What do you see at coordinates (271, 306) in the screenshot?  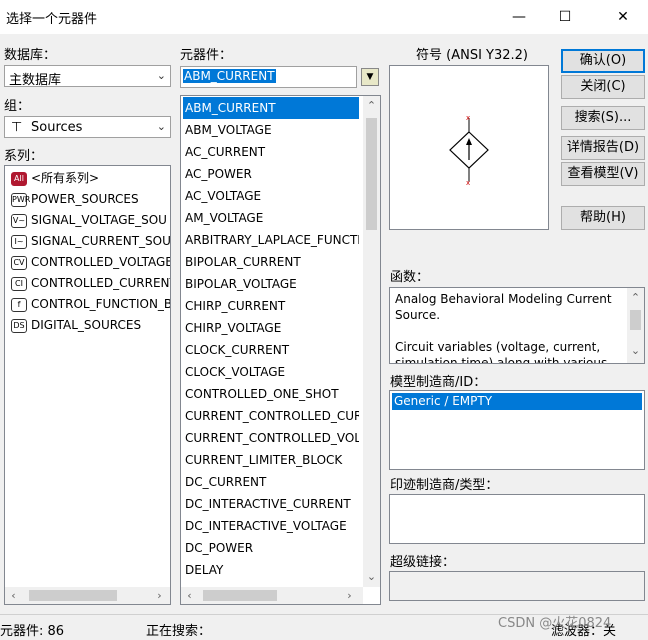 I see `component-item: CHIRP_CURRENT` at bounding box center [271, 306].